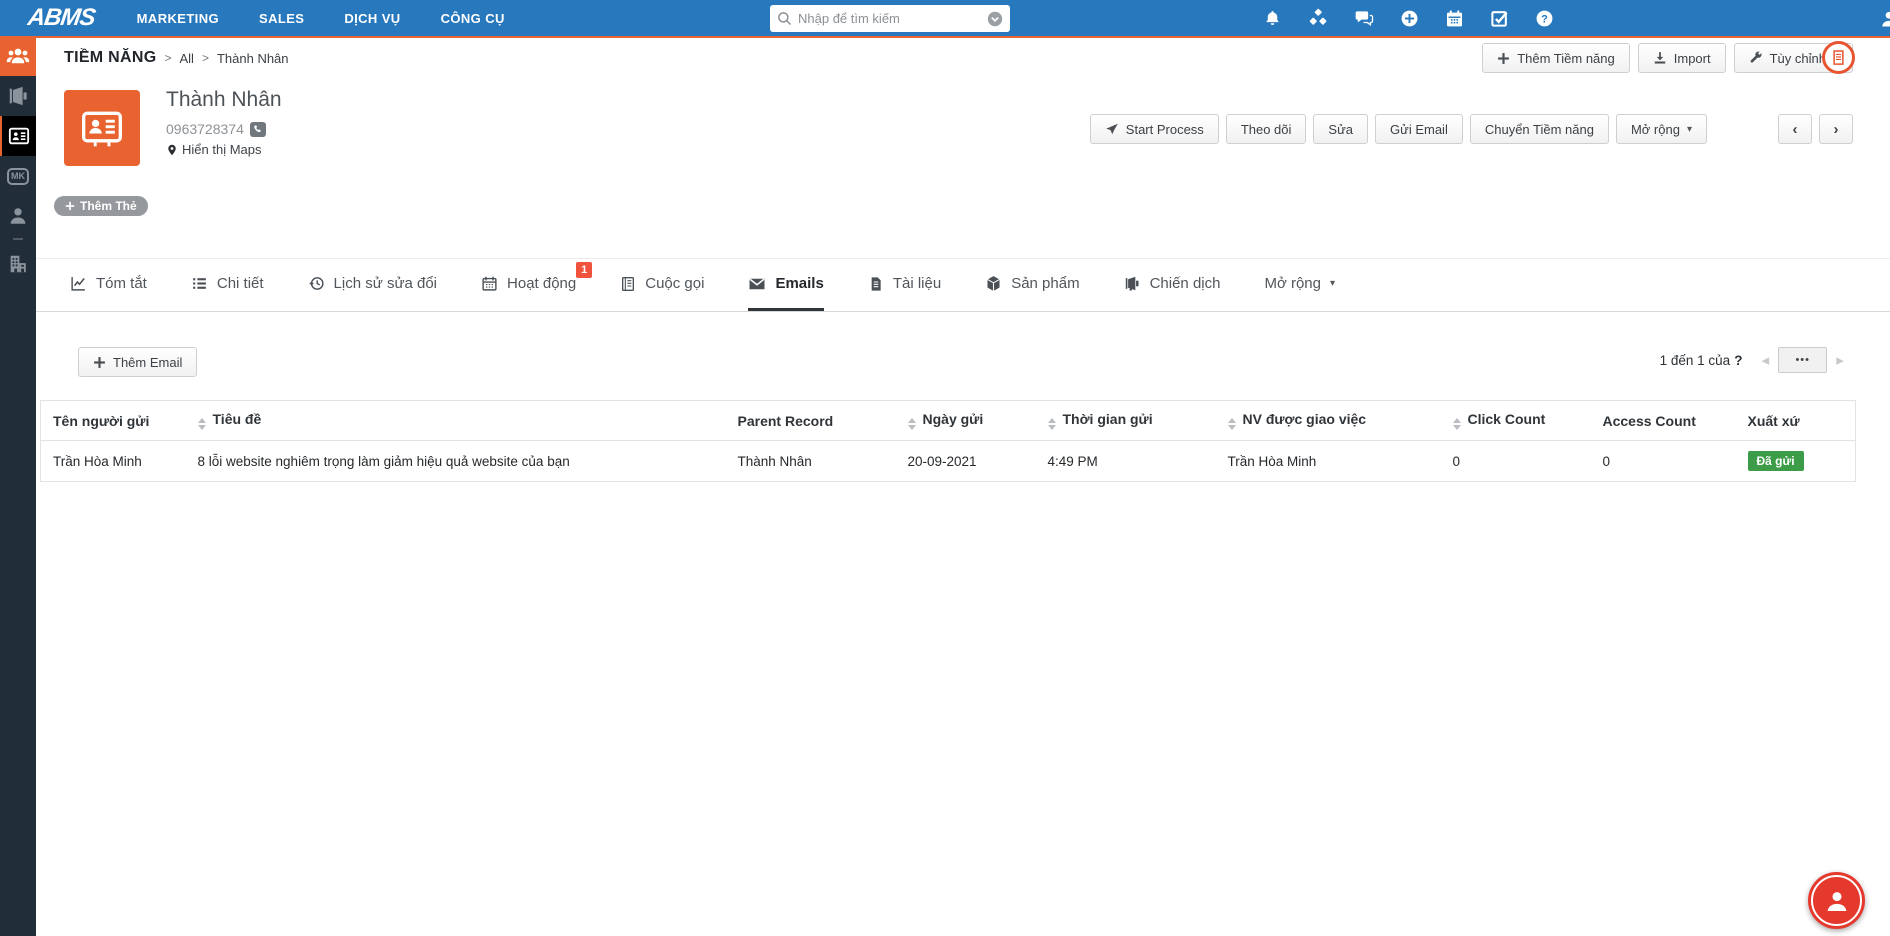 Image resolution: width=1890 pixels, height=936 pixels. What do you see at coordinates (102, 129) in the screenshot?
I see `id-card-icon` at bounding box center [102, 129].